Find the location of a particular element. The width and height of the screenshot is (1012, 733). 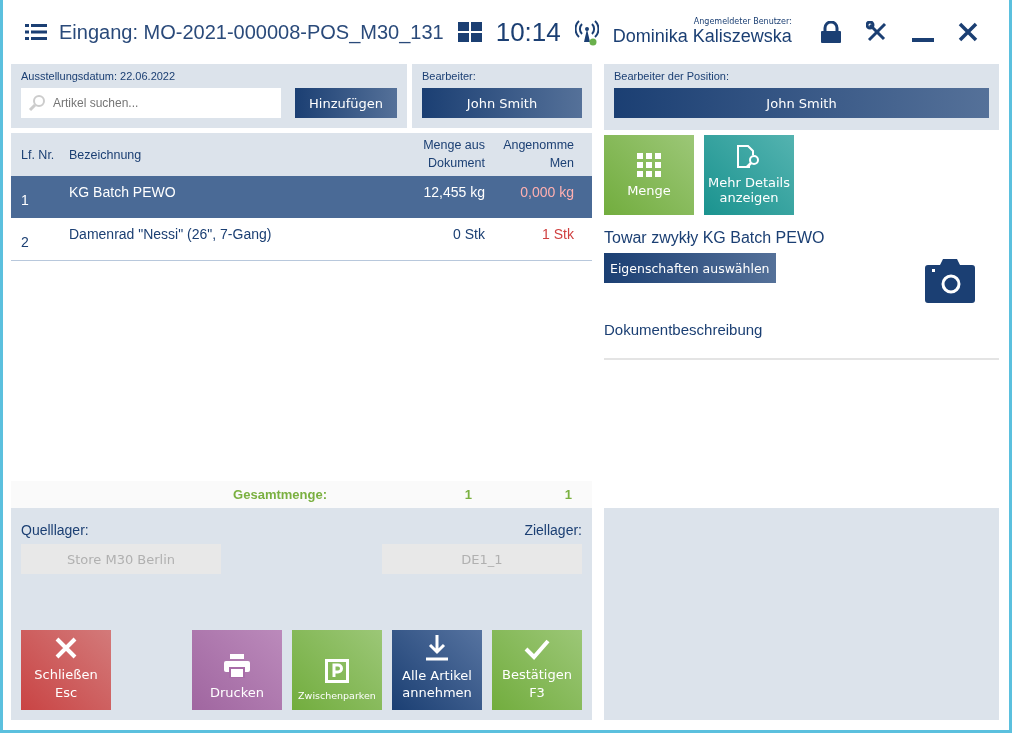

item-name: Damenrad "Nessi" (26", 7-Gang) is located at coordinates (170, 234).